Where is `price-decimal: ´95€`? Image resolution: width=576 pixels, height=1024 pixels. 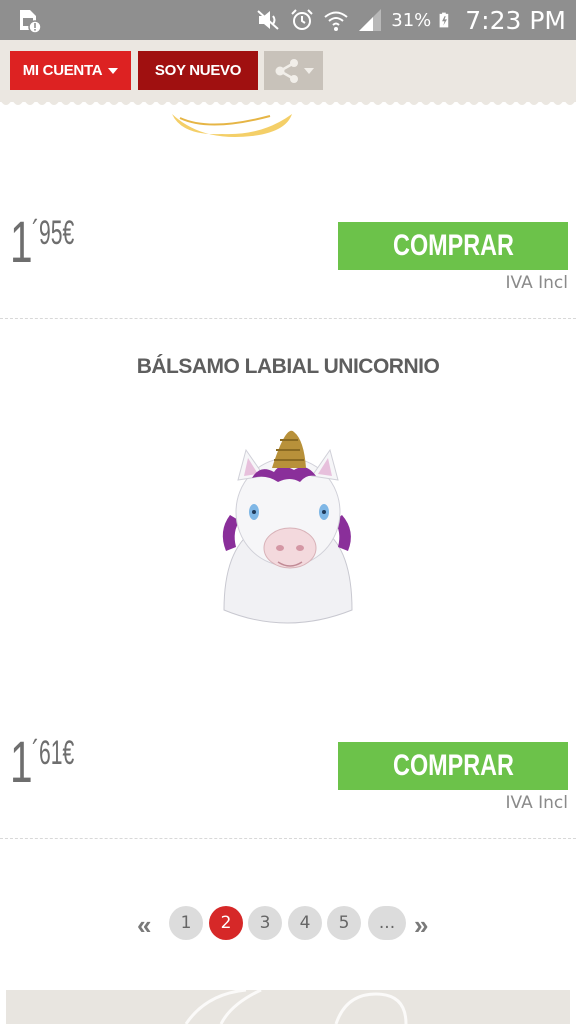 price-decimal: ´95€ is located at coordinates (53, 233).